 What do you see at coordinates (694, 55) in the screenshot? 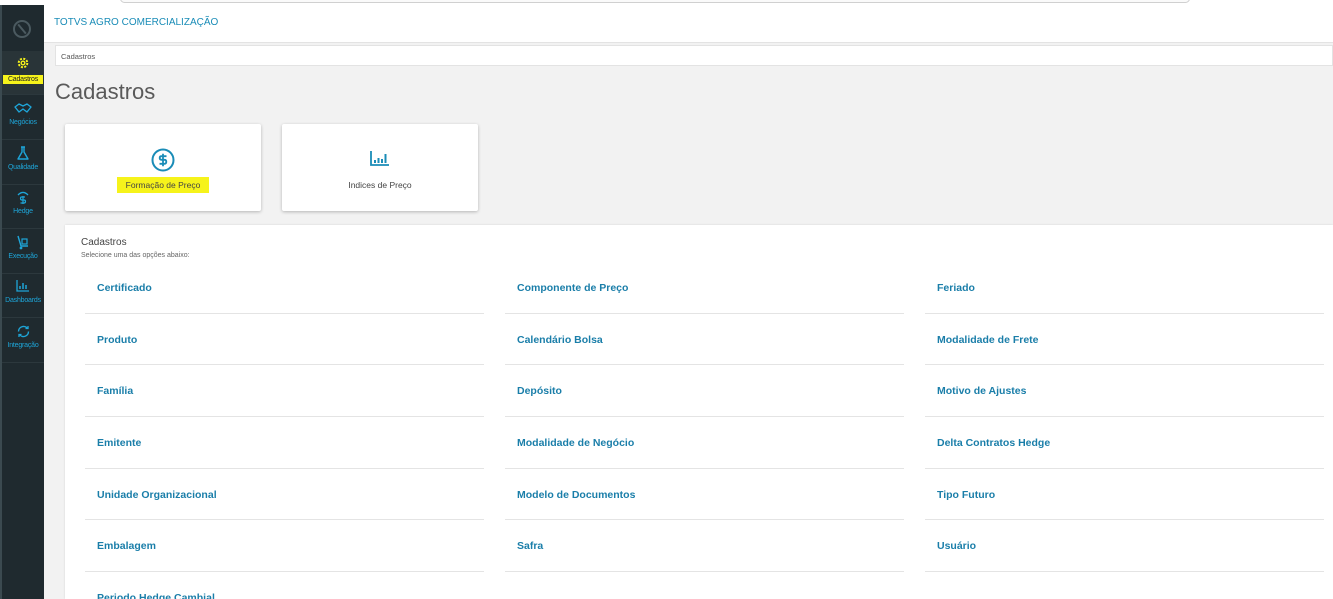
I see `breadcrumb: Cadastros` at bounding box center [694, 55].